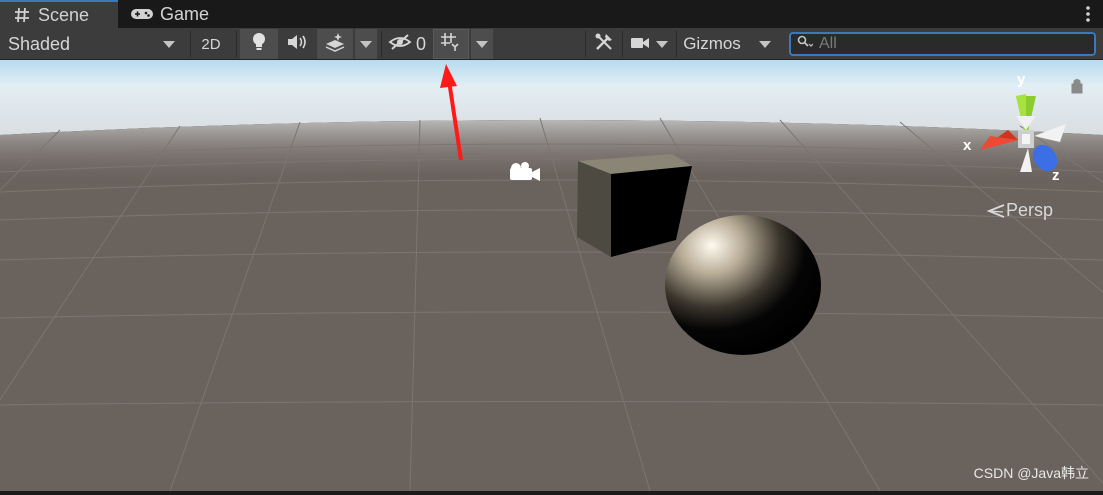 Image resolution: width=1103 pixels, height=495 pixels. I want to click on toggle-2d-button: 2D, so click(211, 44).